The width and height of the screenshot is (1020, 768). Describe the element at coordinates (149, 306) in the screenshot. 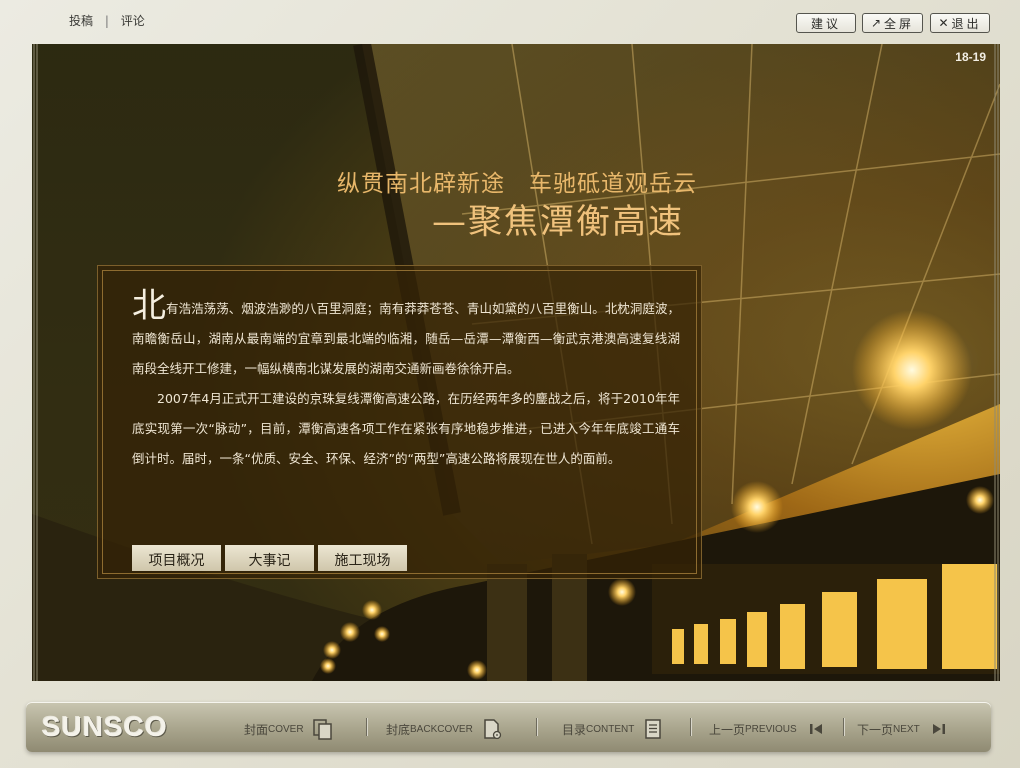

I see `drop-cap: 北` at that location.